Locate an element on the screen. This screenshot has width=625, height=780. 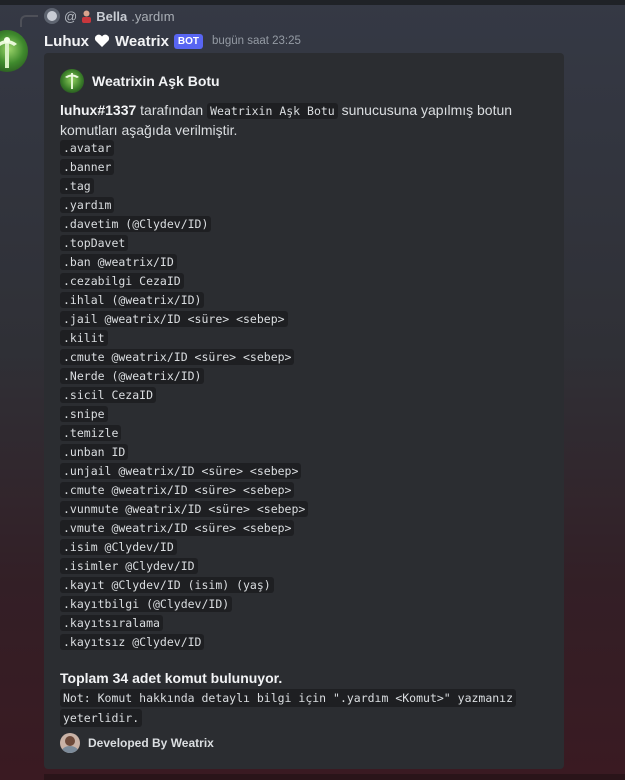
command-item: .snipe is located at coordinates (184, 413).